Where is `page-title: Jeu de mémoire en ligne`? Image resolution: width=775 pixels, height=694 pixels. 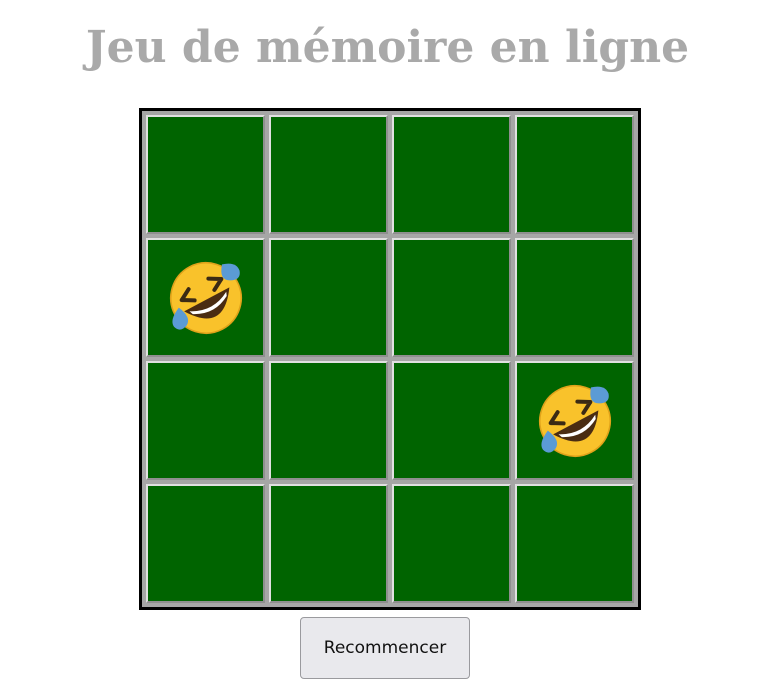
page-title: Jeu de mémoire en ligne is located at coordinates (387, 47).